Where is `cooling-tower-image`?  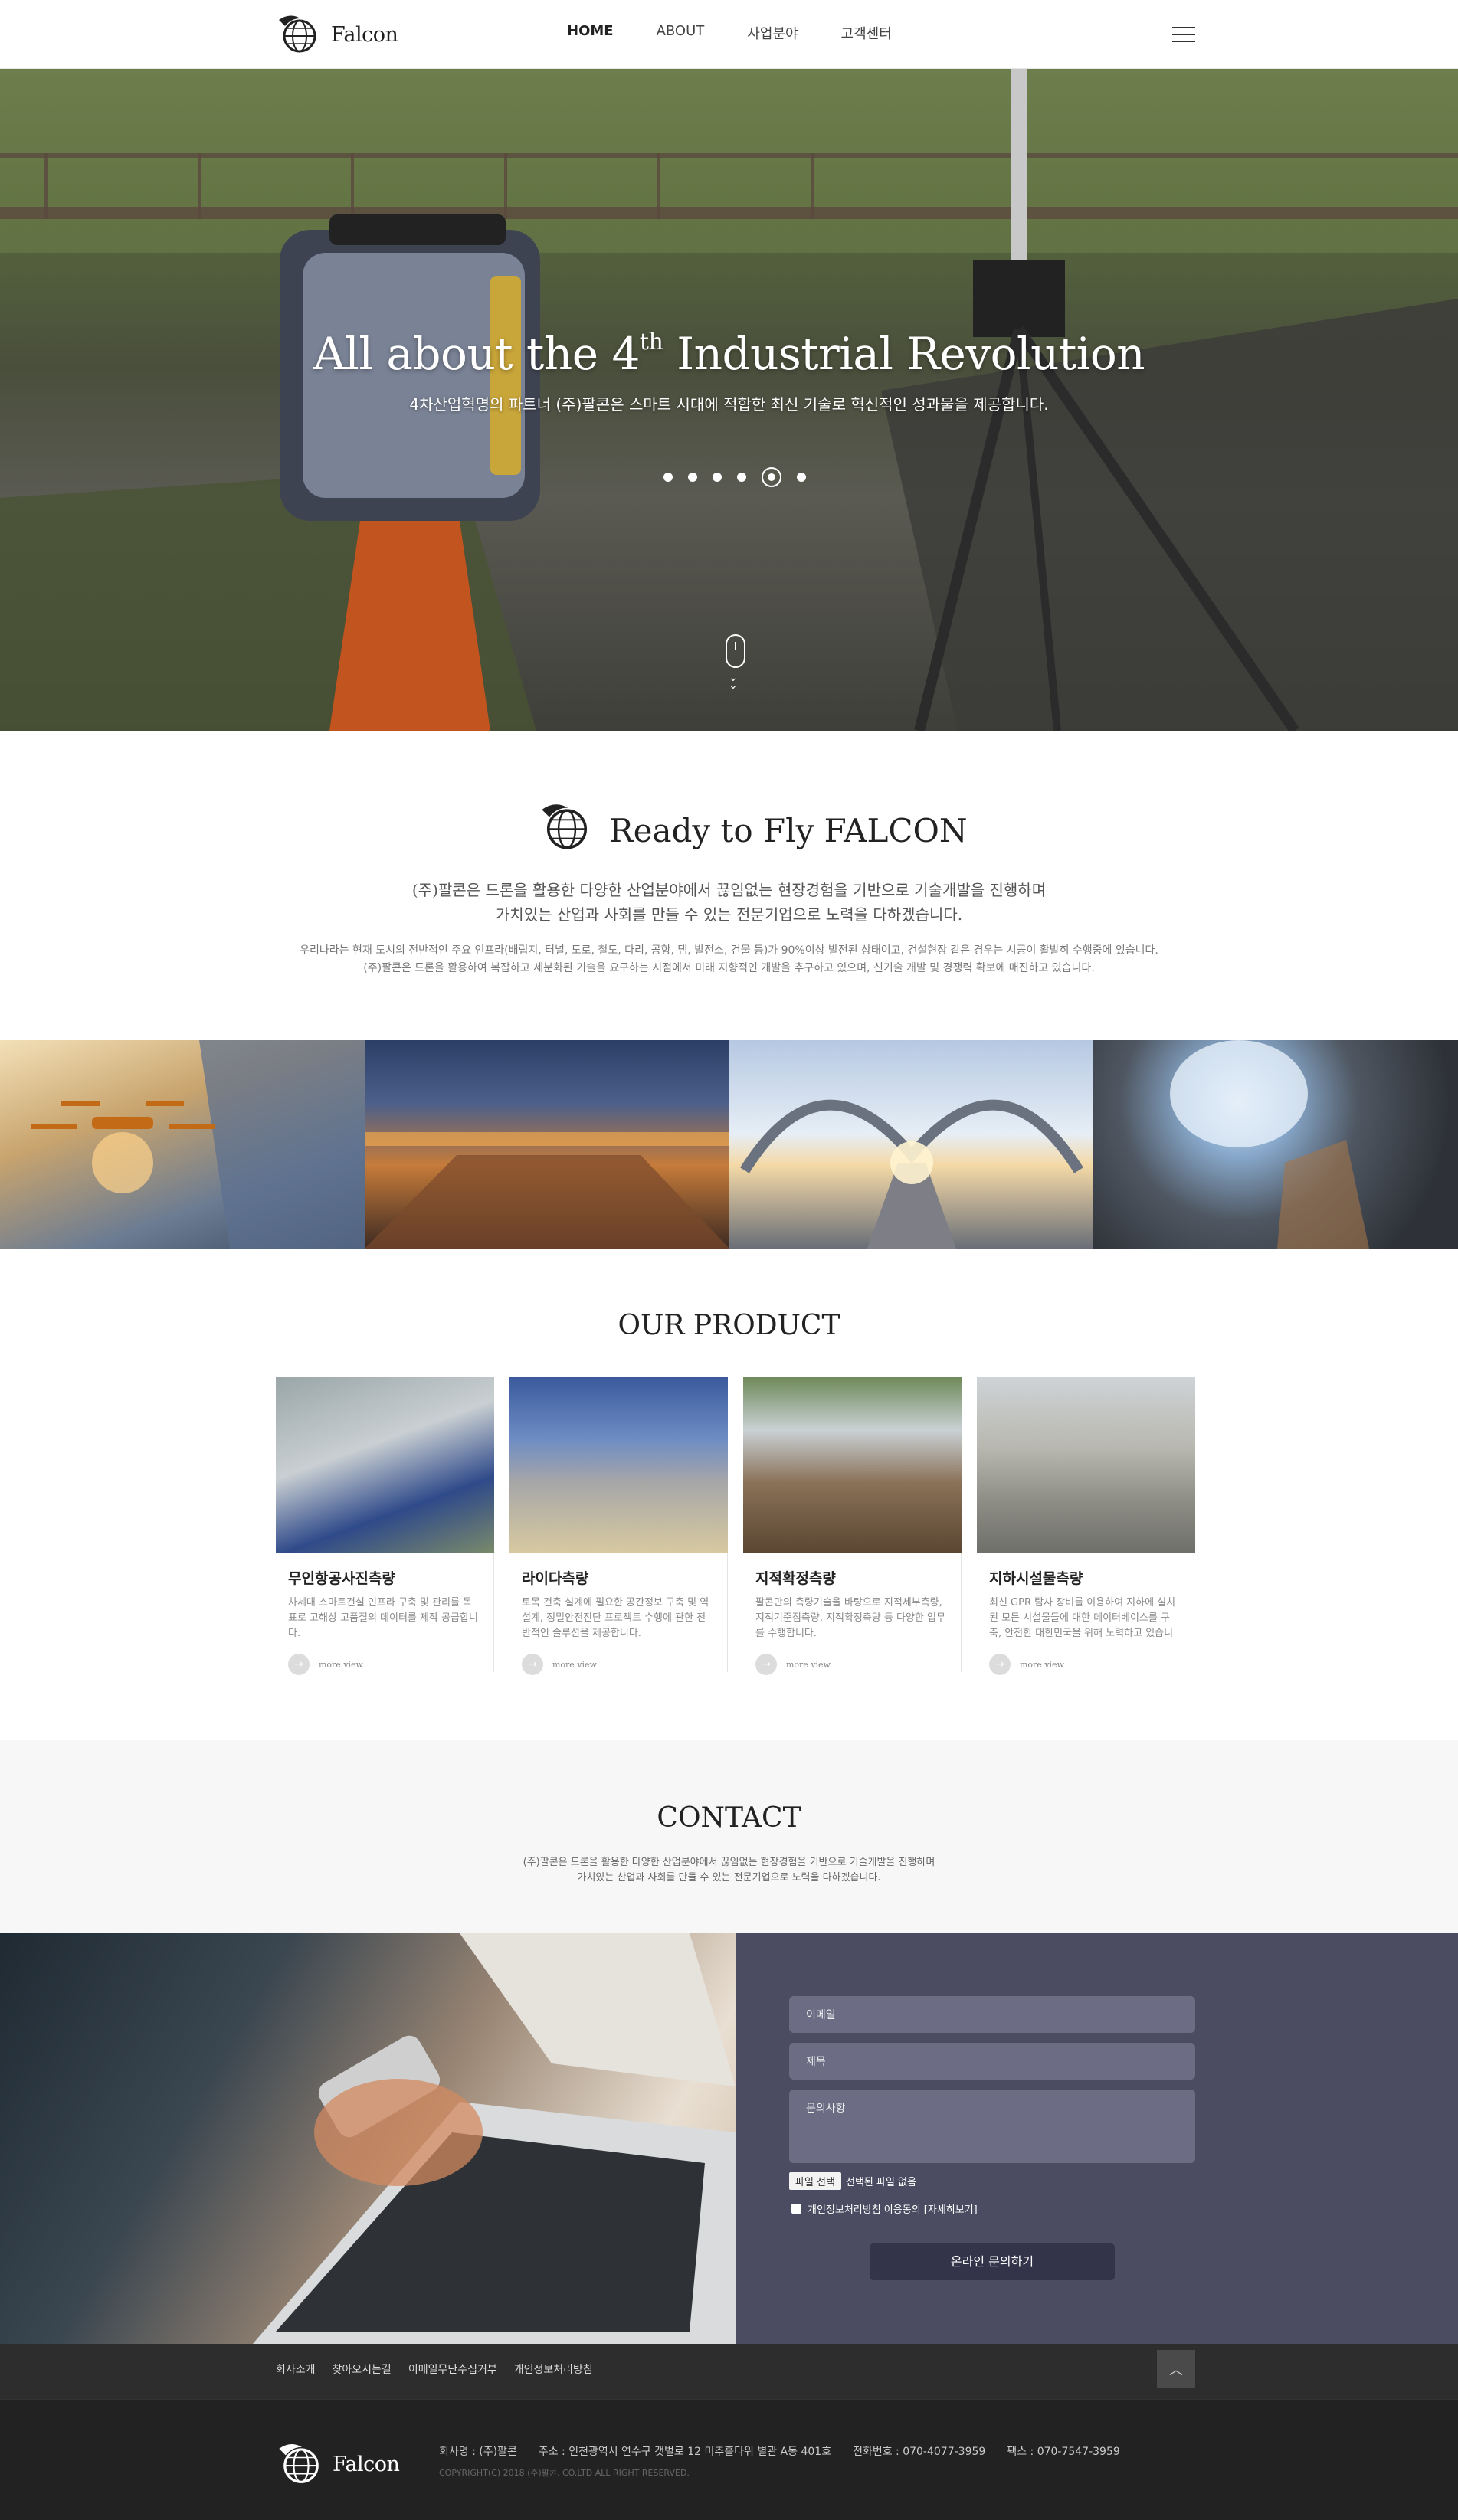 cooling-tower-image is located at coordinates (1275, 1144).